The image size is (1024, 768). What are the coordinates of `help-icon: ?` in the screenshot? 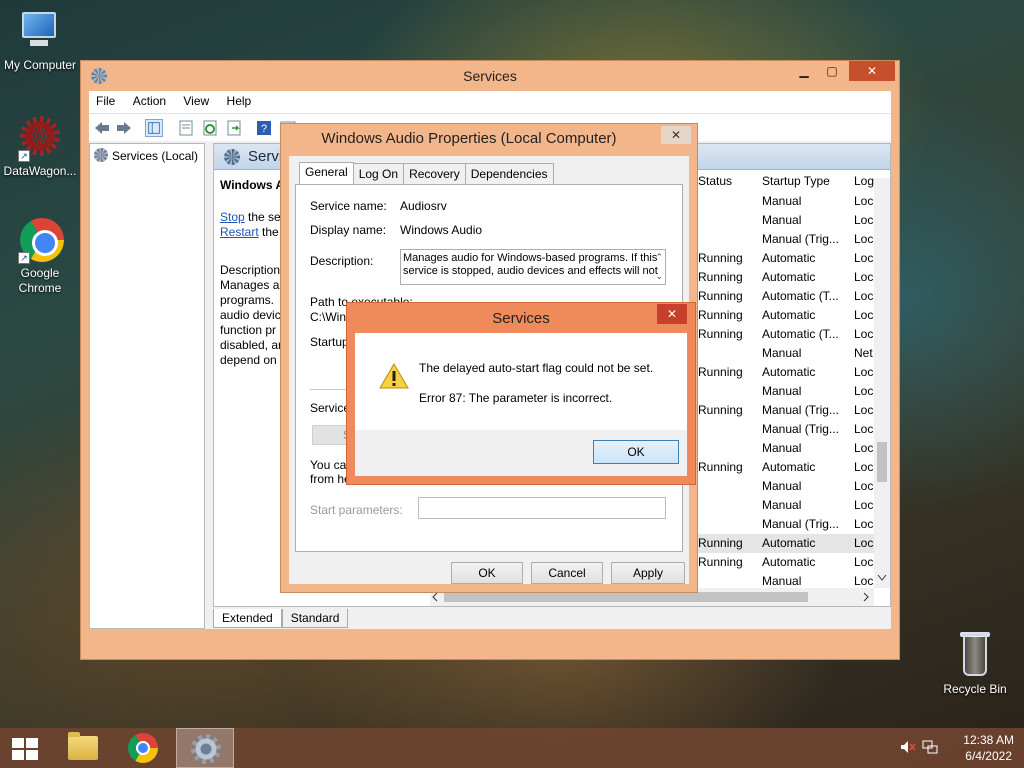 It's located at (264, 128).